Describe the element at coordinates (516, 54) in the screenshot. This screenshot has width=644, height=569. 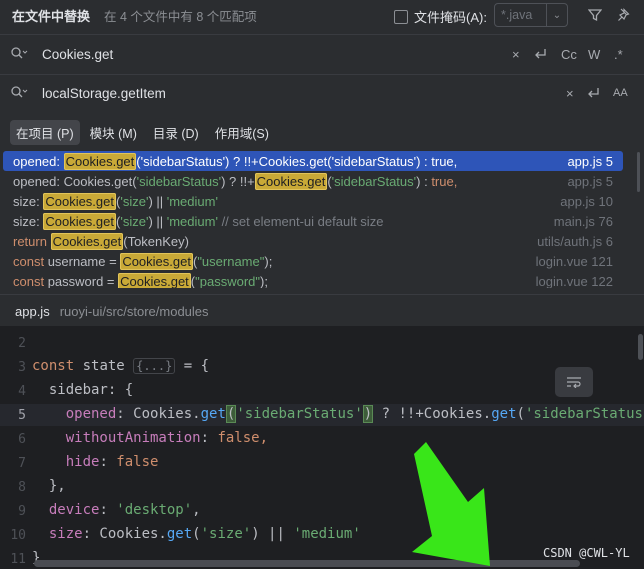
I see `clear-search-icon: ×` at that location.